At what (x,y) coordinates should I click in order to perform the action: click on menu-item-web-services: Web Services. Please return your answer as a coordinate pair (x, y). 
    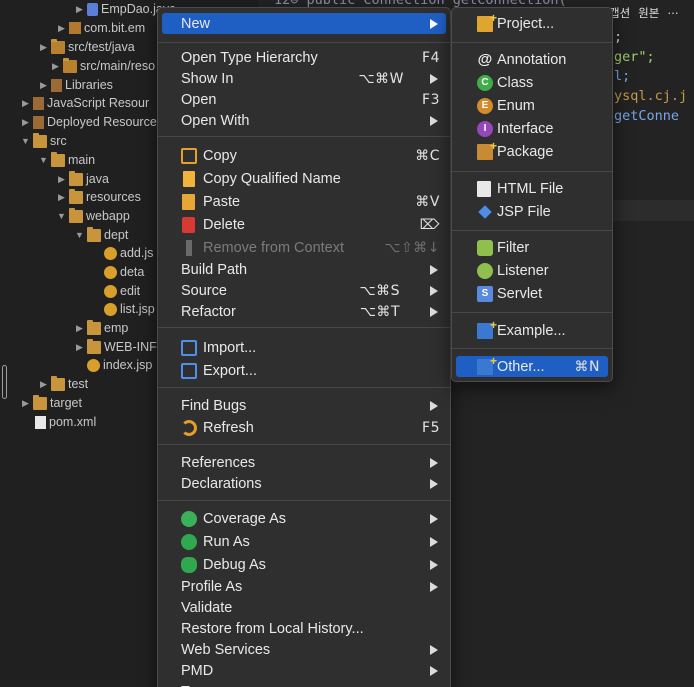
    Looking at the image, I should click on (304, 649).